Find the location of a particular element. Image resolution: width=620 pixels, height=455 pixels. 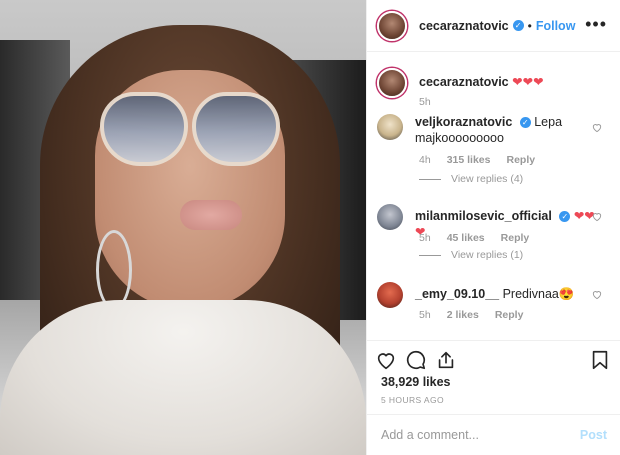

follow-button: Follow is located at coordinates (556, 26).